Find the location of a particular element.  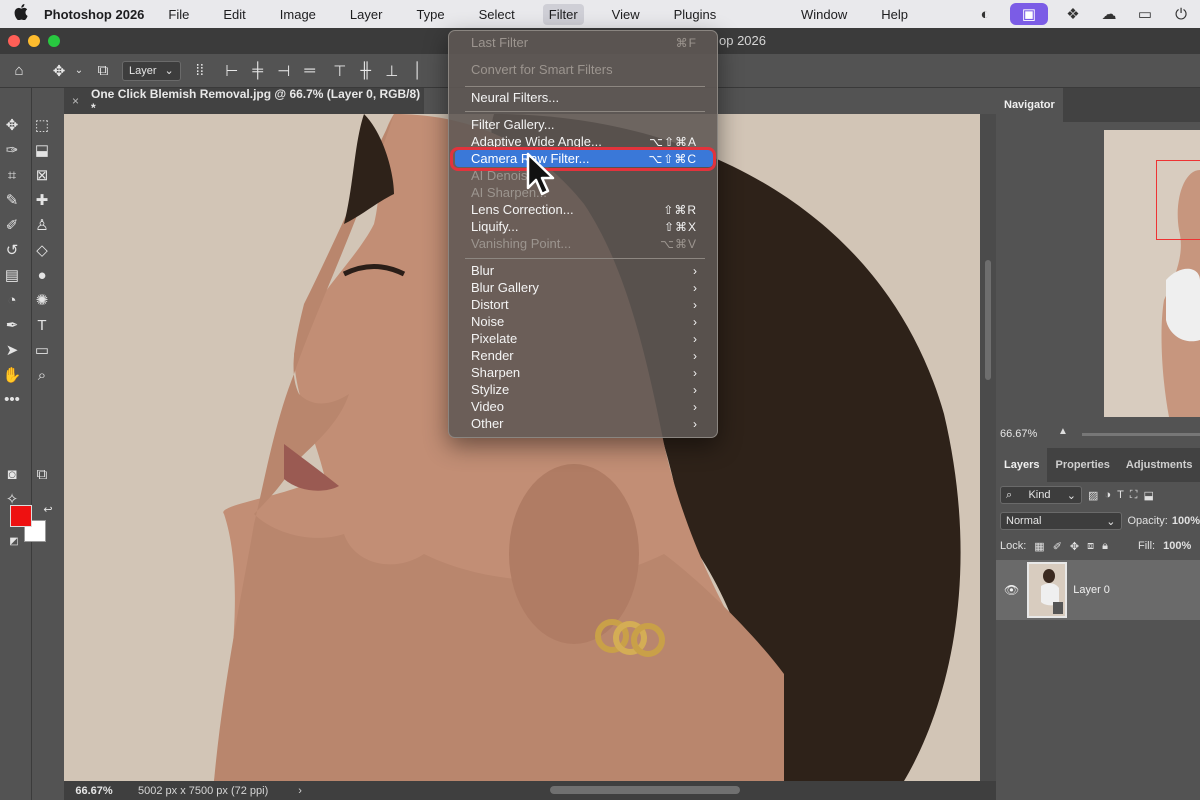

menu-item-lens-correction: Lens Correction... ⇧⌘R is located at coordinates (584, 209).